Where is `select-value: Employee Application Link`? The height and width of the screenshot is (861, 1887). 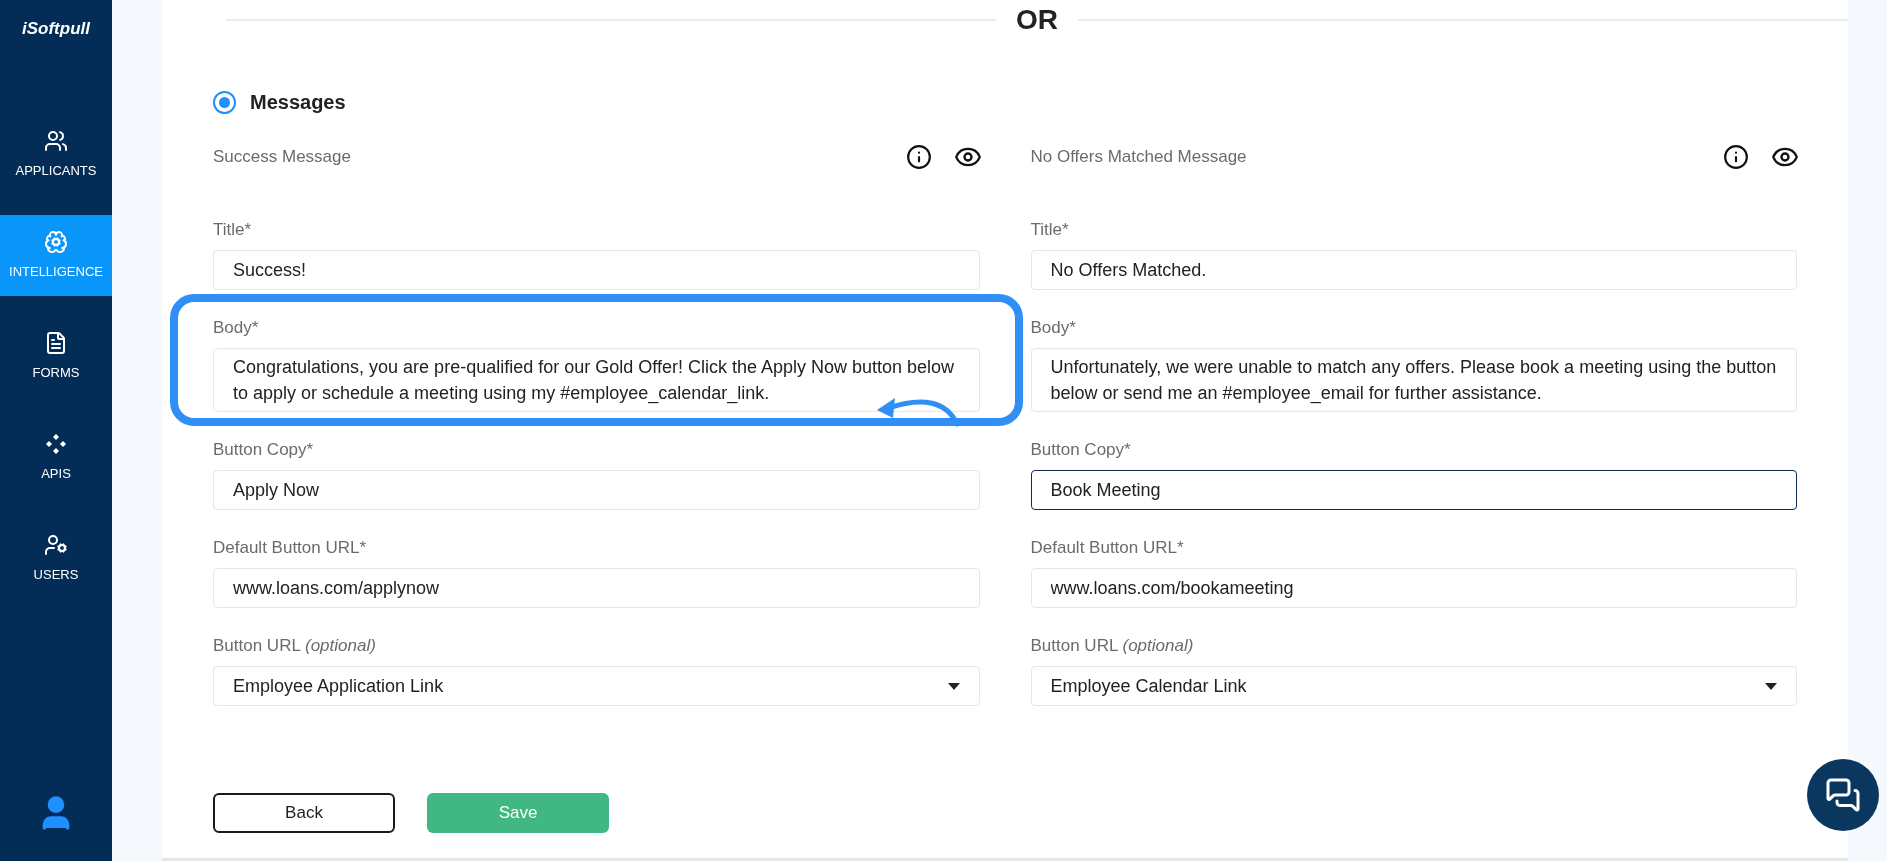
select-value: Employee Application Link is located at coordinates (338, 686).